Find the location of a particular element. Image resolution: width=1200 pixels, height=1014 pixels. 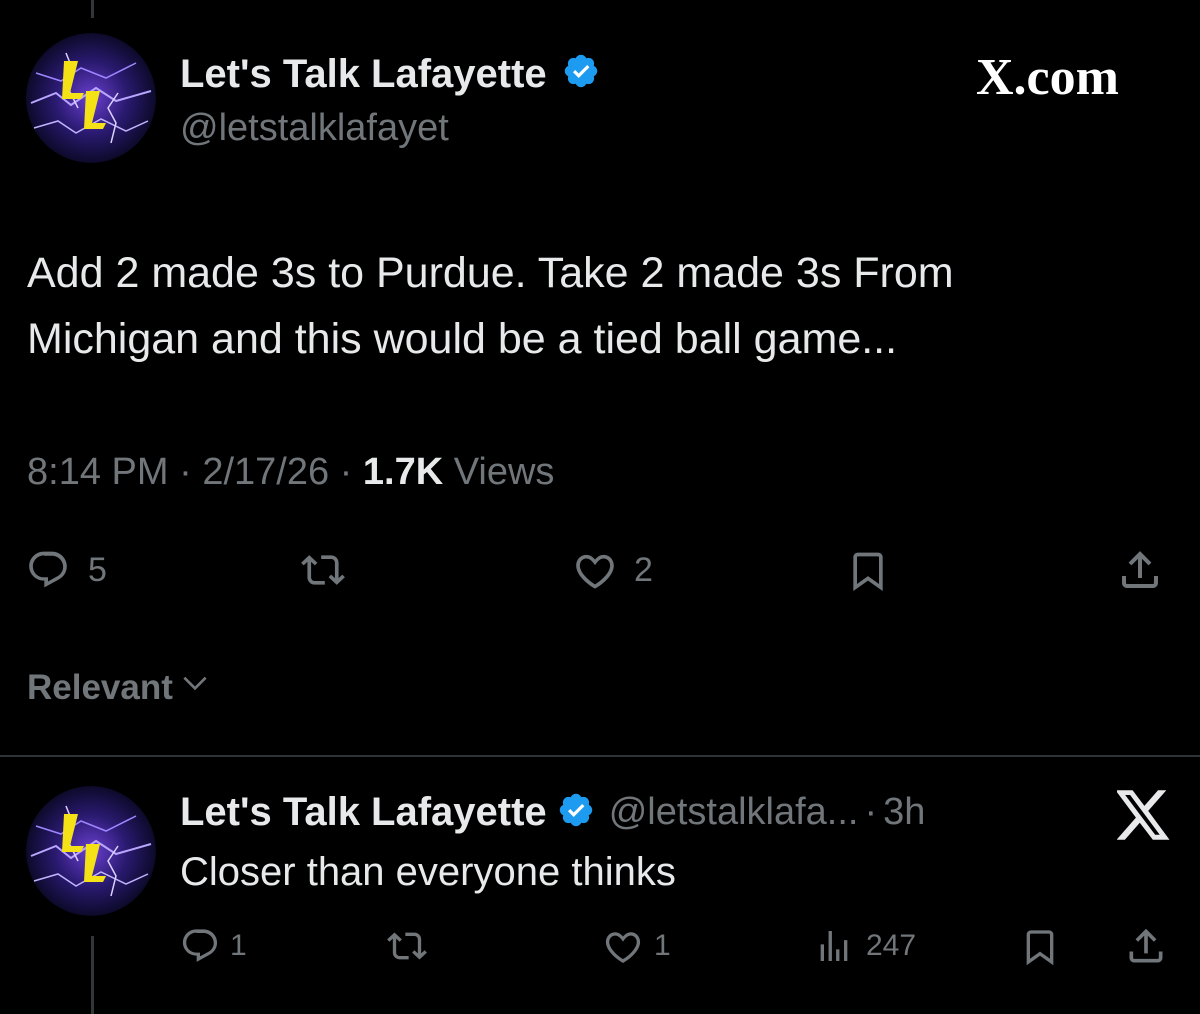

divider is located at coordinates (600, 756).